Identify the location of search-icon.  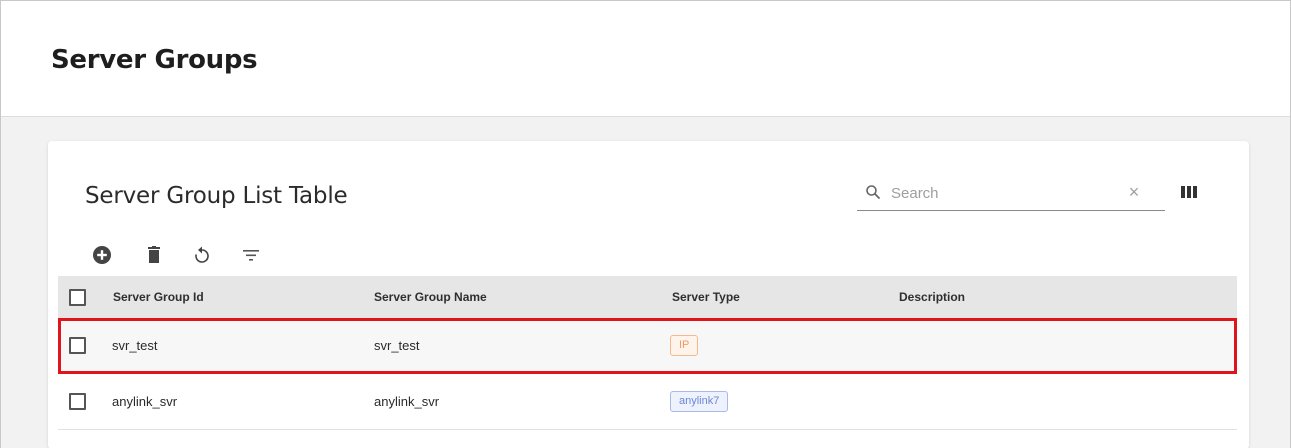
(873, 192).